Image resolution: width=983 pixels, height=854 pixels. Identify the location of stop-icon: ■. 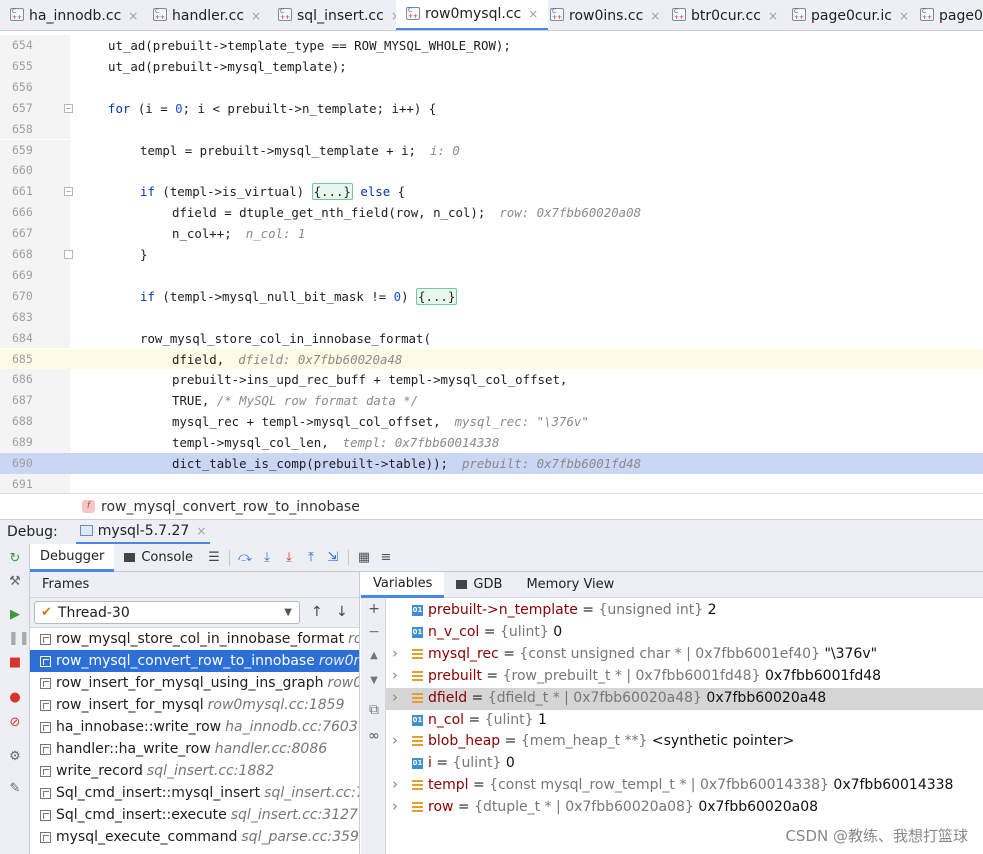
(15, 663).